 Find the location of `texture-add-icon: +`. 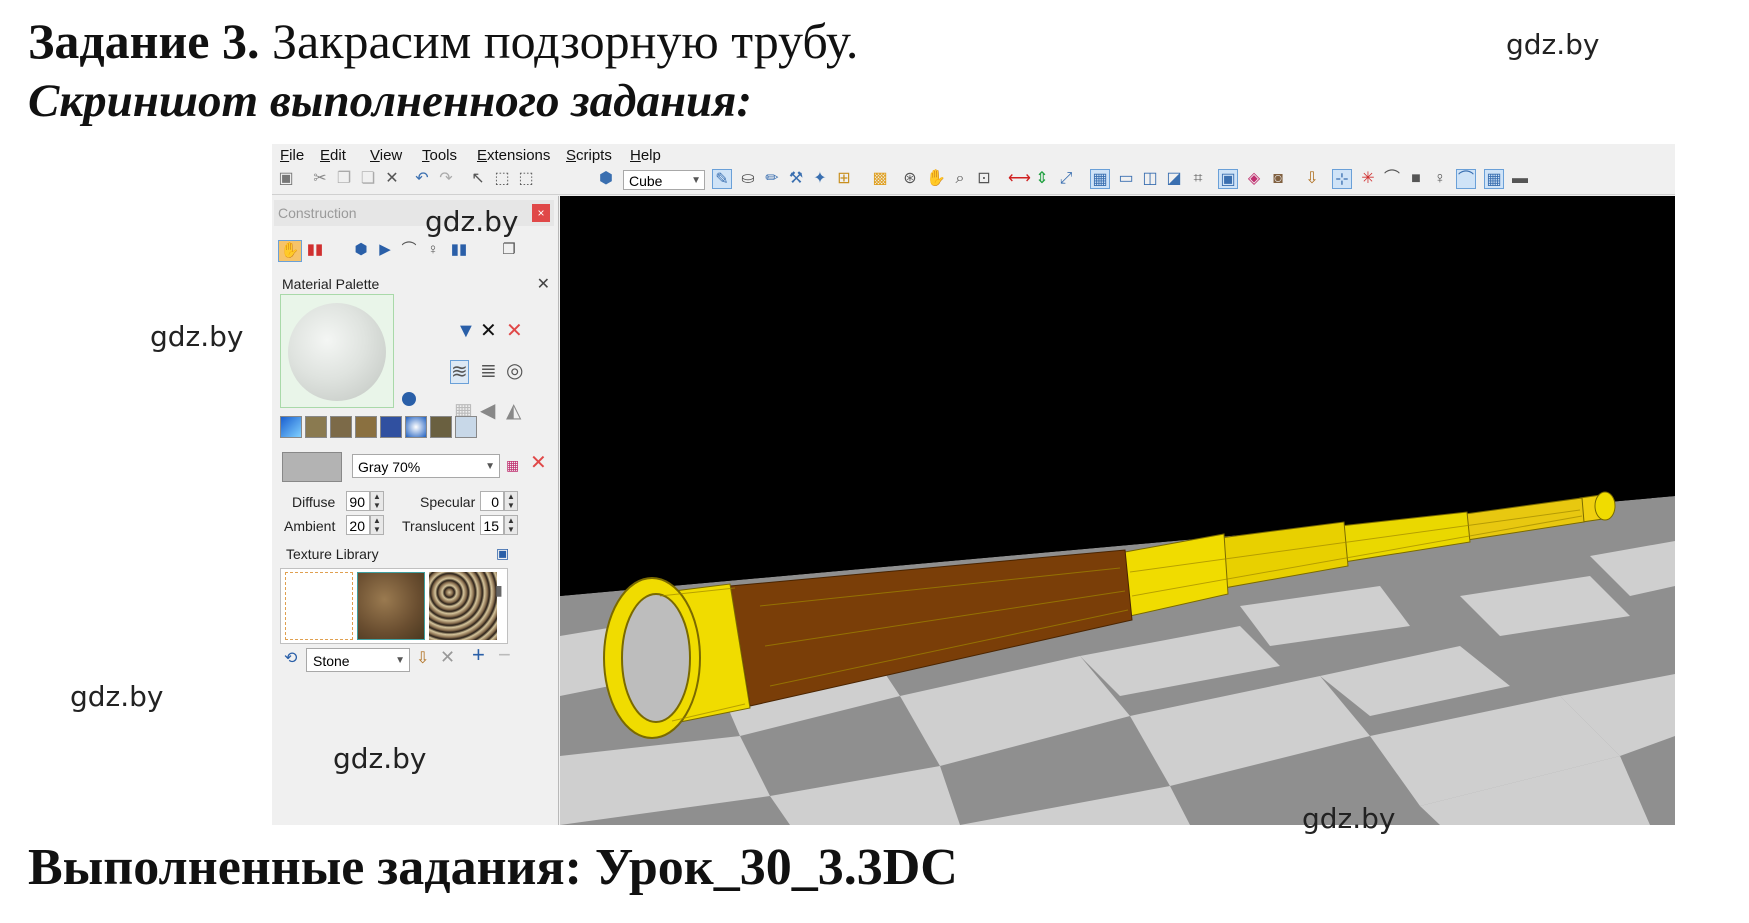

texture-add-icon: + is located at coordinates (478, 655).